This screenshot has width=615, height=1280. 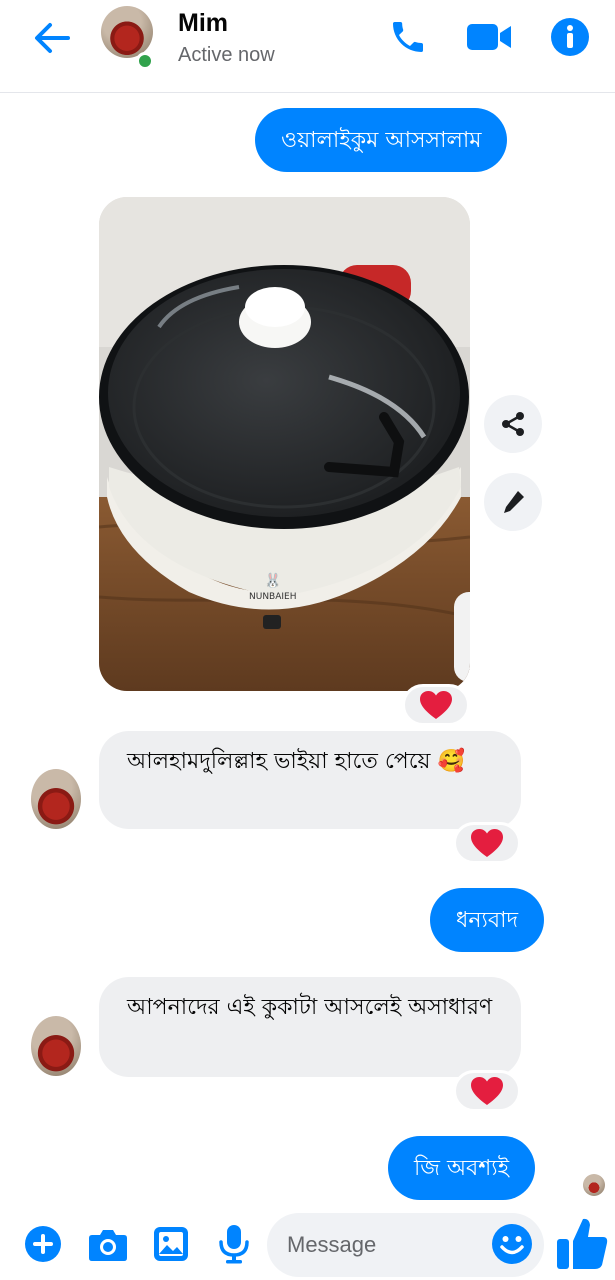 I want to click on more-actions-button, so click(x=43, y=1244).